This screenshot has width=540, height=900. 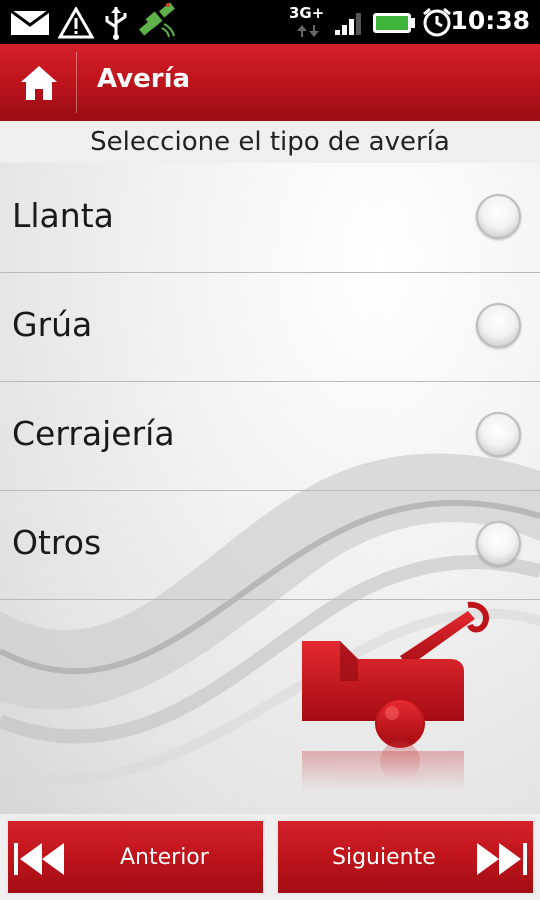 What do you see at coordinates (270, 142) in the screenshot?
I see `instruction-text: Seleccione el tipo de avería` at bounding box center [270, 142].